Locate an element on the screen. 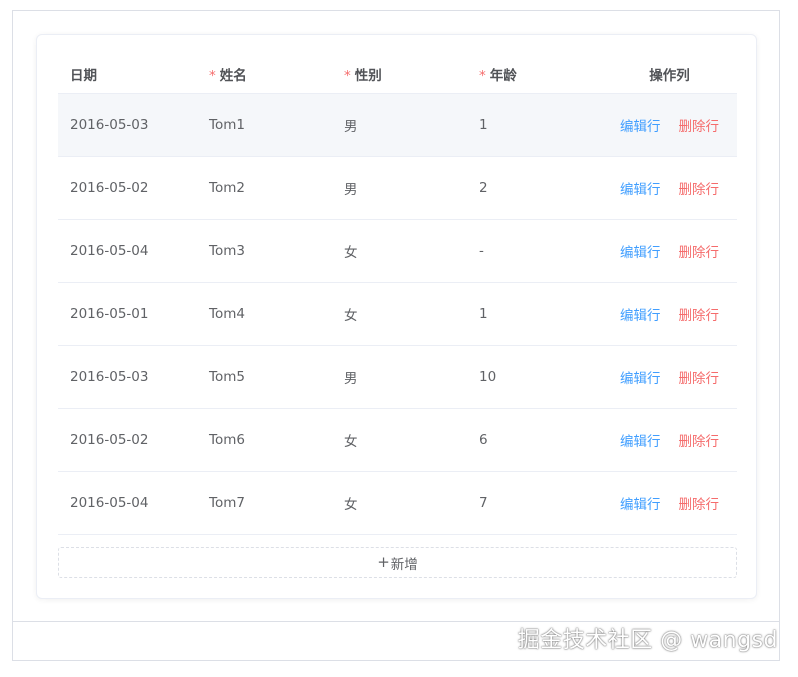 Image resolution: width=798 pixels, height=677 pixels. cell-age: 10 is located at coordinates (488, 377).